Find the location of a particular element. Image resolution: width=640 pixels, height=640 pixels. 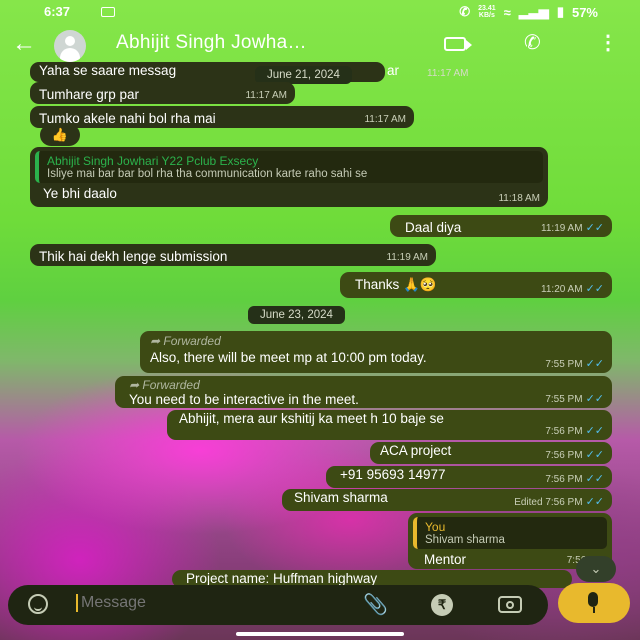

message-time: 11:18 AM is located at coordinates (519, 198).